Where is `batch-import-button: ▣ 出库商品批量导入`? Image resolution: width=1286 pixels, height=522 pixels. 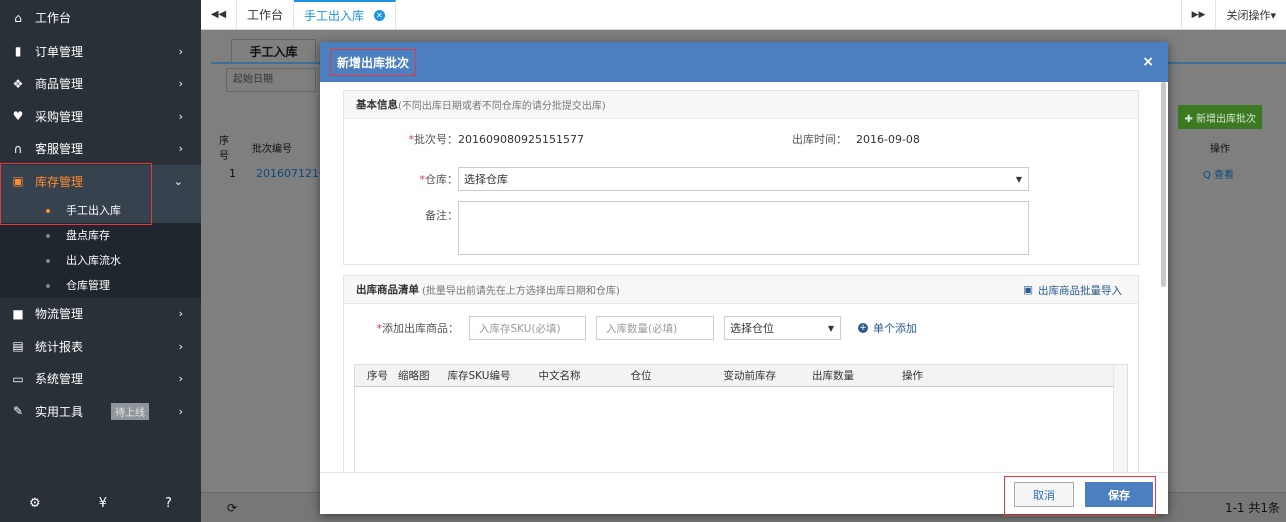
batch-import-button: ▣ 出库商品批量导入 is located at coordinates (1072, 290).